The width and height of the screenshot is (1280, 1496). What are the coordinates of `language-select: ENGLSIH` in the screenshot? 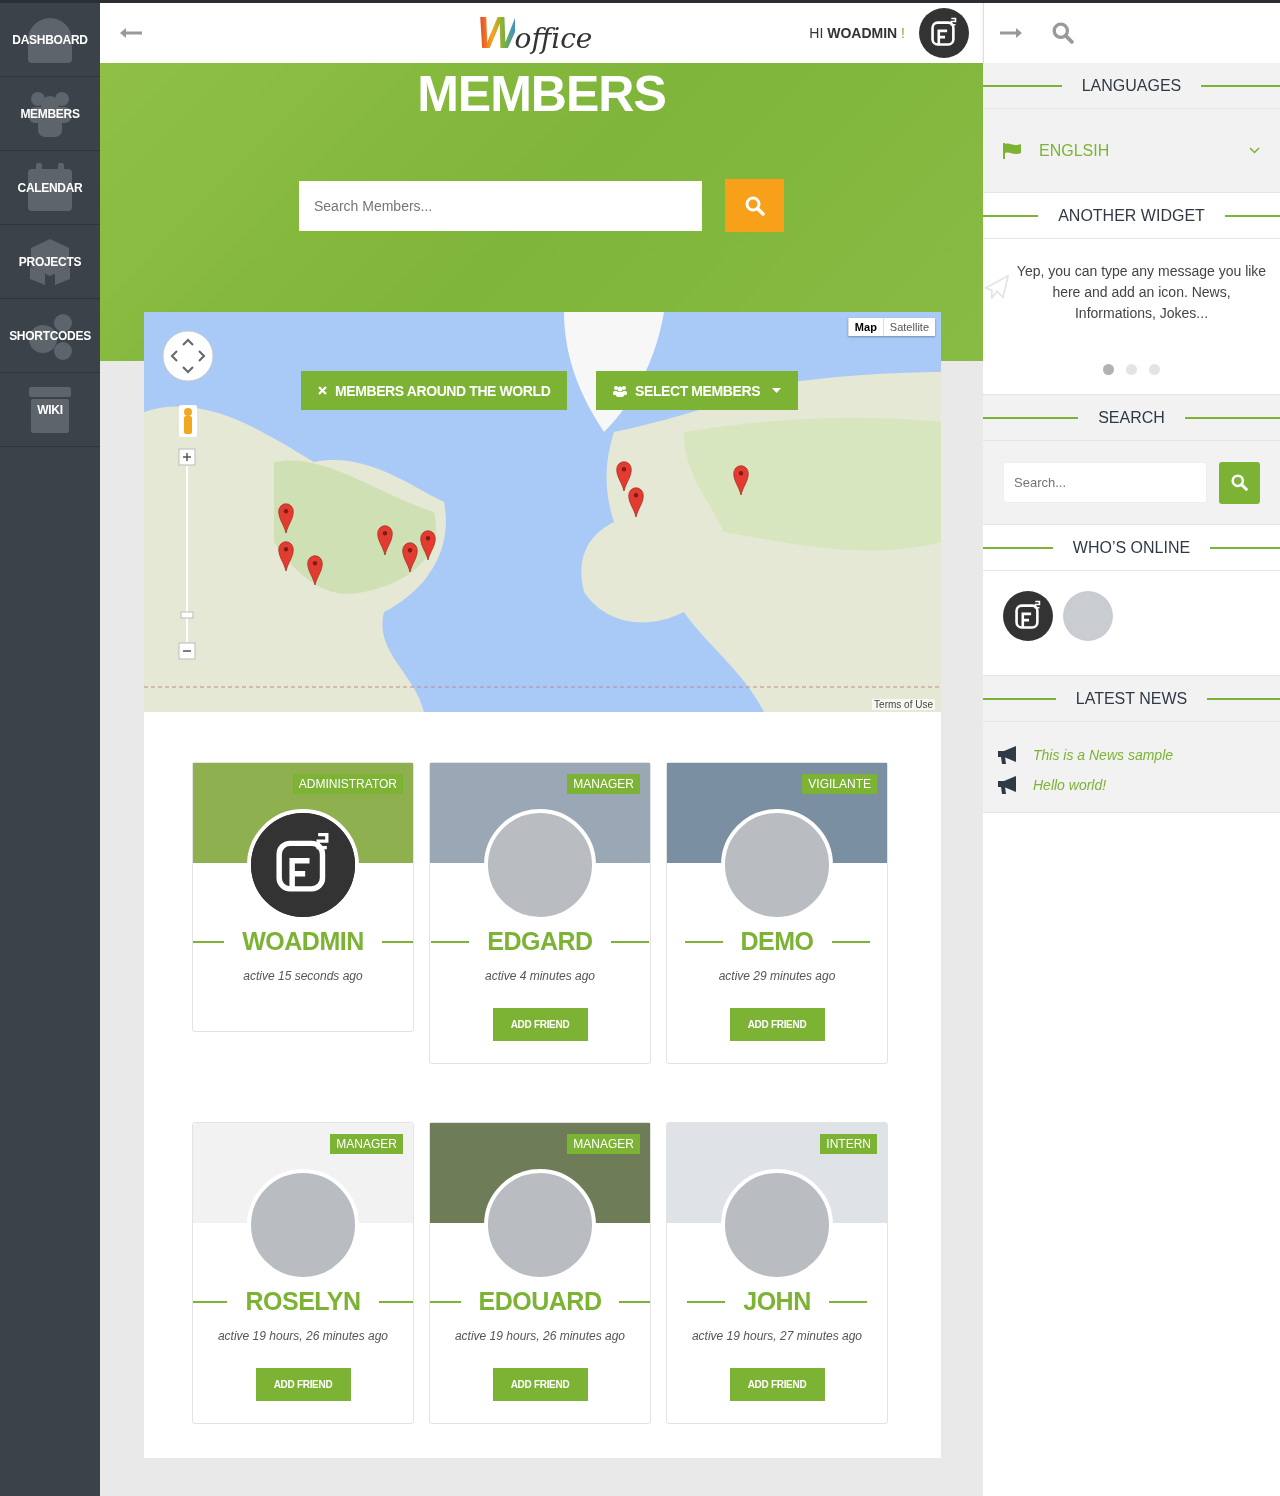 It's located at (1135, 150).